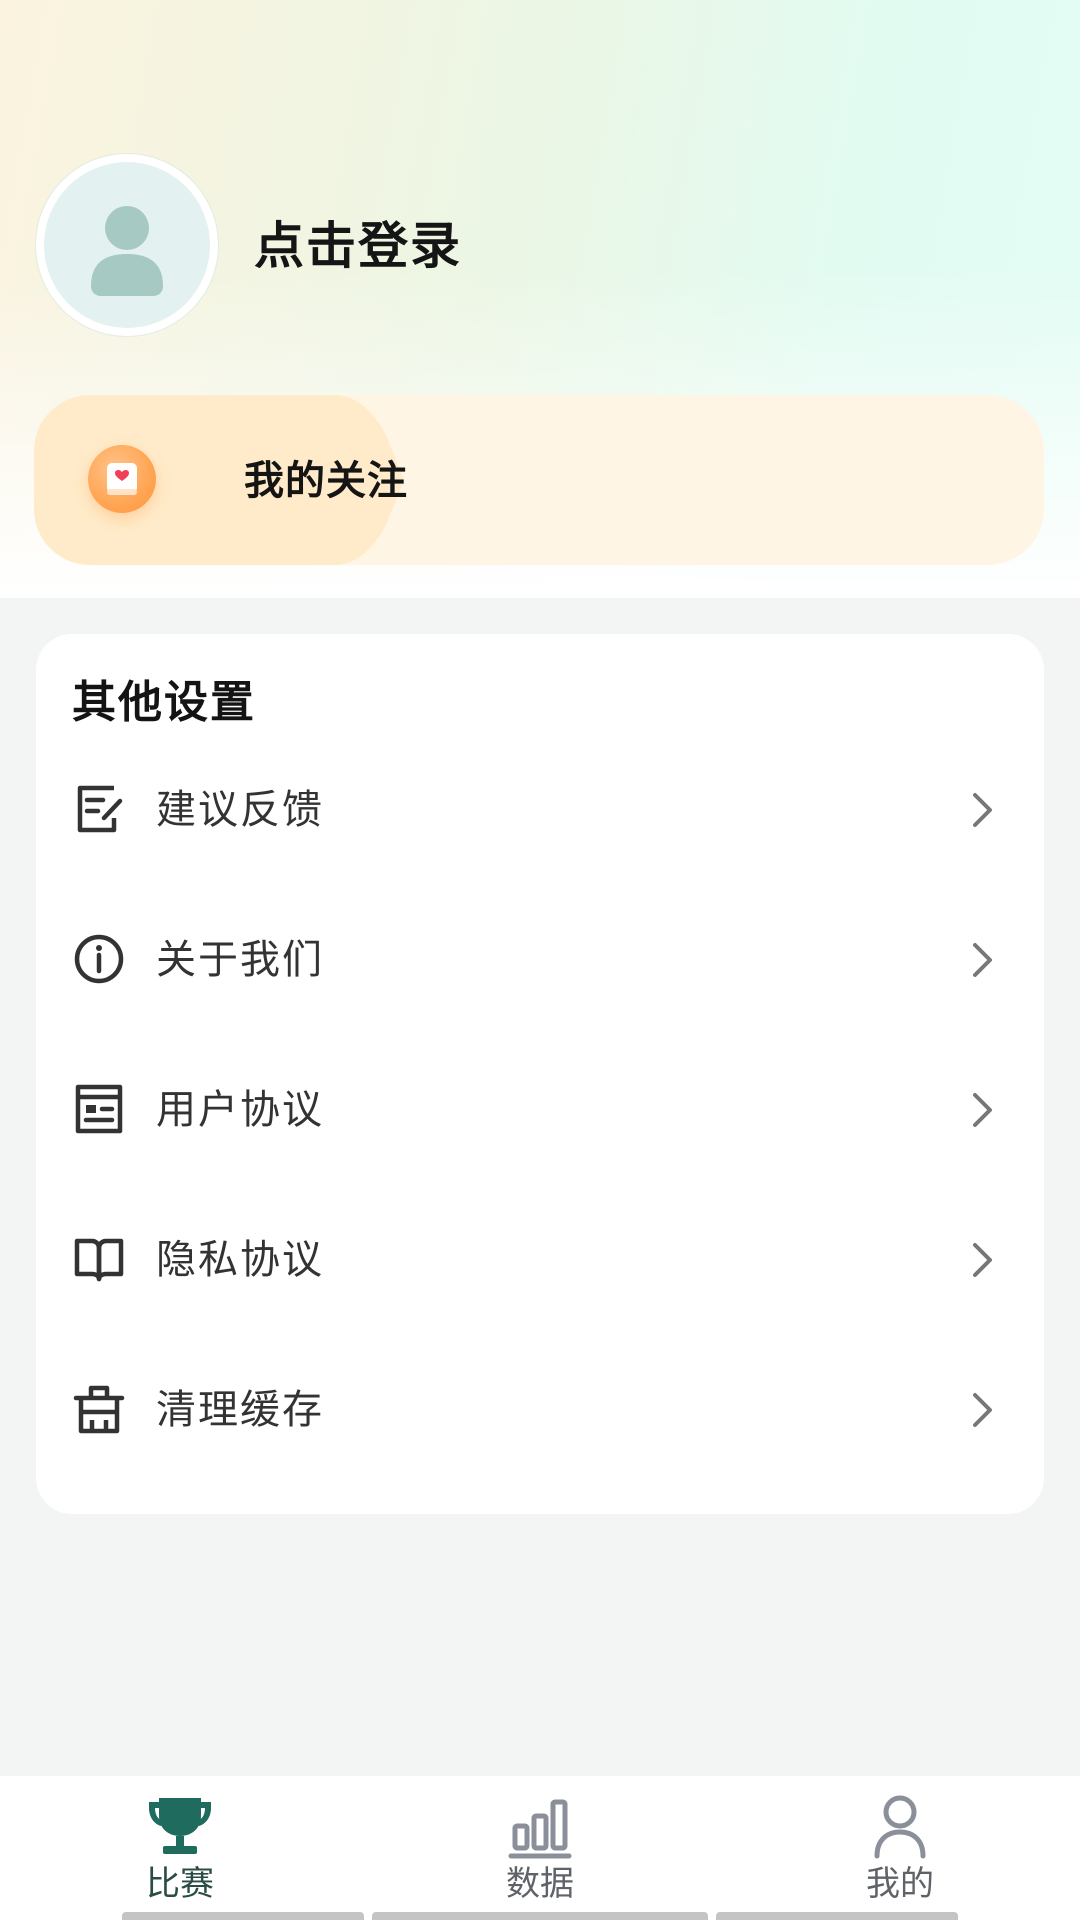  I want to click on setting-row-feedback: 建议反馈, so click(540, 809).